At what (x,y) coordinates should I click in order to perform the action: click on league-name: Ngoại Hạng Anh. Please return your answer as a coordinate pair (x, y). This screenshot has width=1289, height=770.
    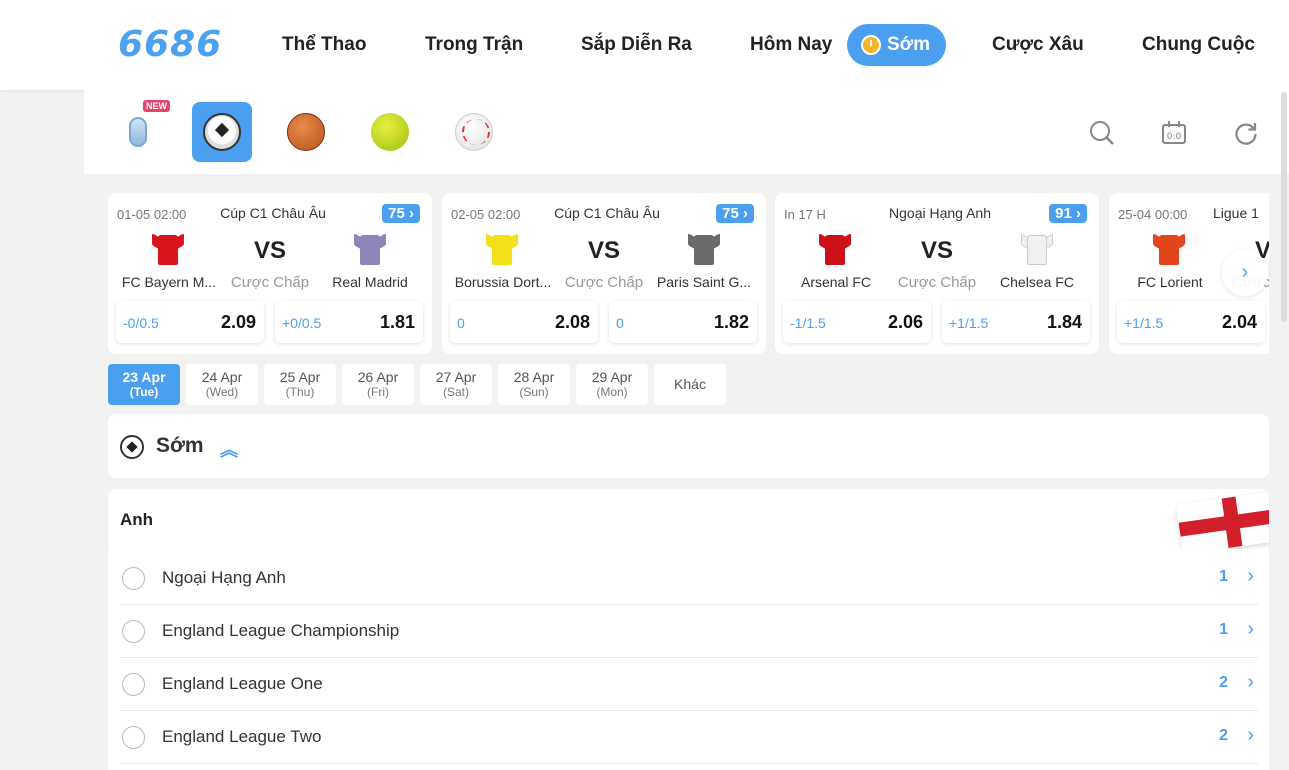
    Looking at the image, I should click on (224, 577).